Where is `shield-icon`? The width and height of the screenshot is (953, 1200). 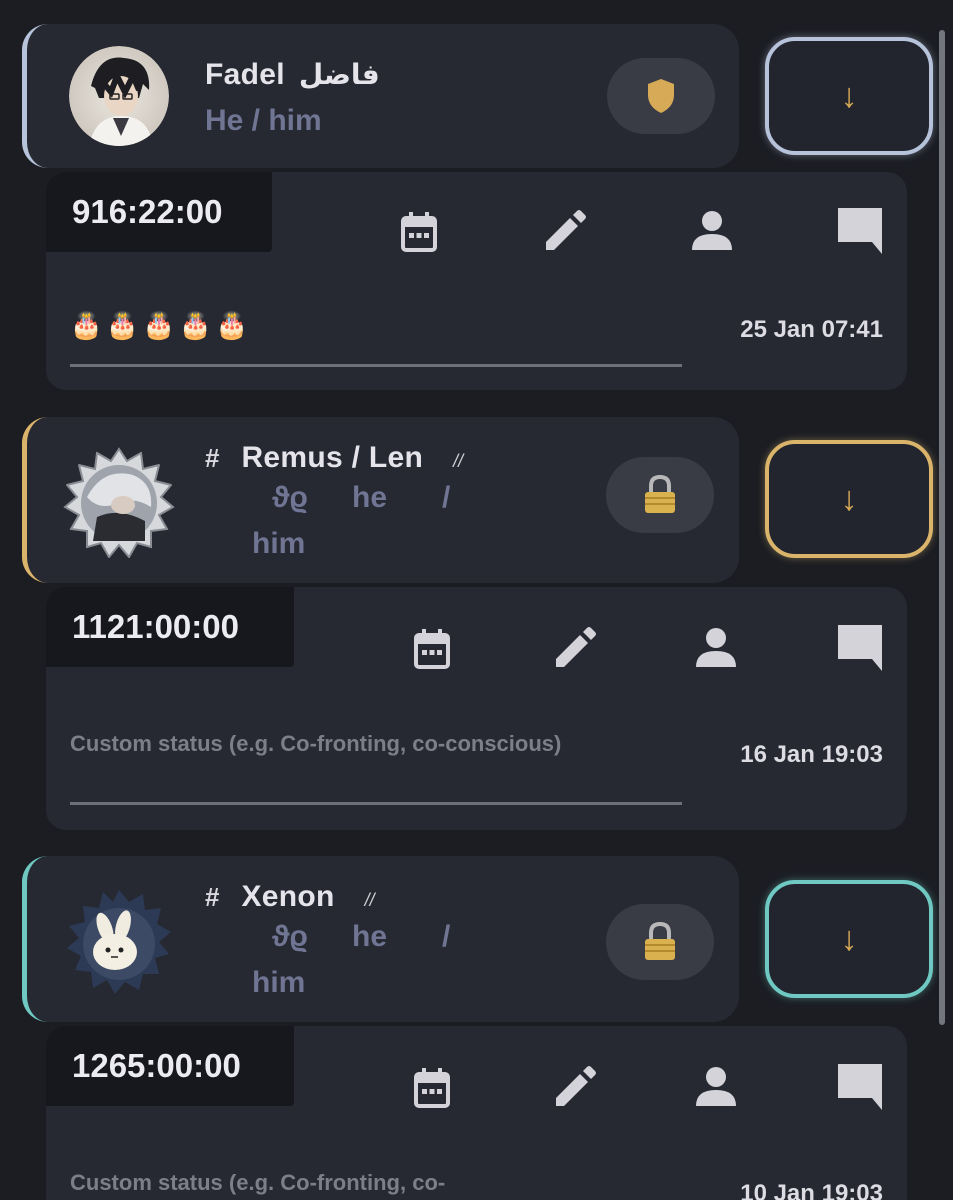
shield-icon is located at coordinates (661, 96).